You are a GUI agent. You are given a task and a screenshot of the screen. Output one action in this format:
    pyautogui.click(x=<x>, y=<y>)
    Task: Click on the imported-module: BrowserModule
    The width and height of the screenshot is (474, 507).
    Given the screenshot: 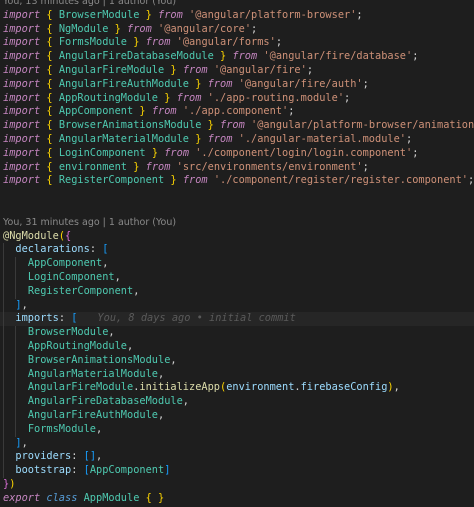 What is the action you would take?
    pyautogui.click(x=68, y=332)
    